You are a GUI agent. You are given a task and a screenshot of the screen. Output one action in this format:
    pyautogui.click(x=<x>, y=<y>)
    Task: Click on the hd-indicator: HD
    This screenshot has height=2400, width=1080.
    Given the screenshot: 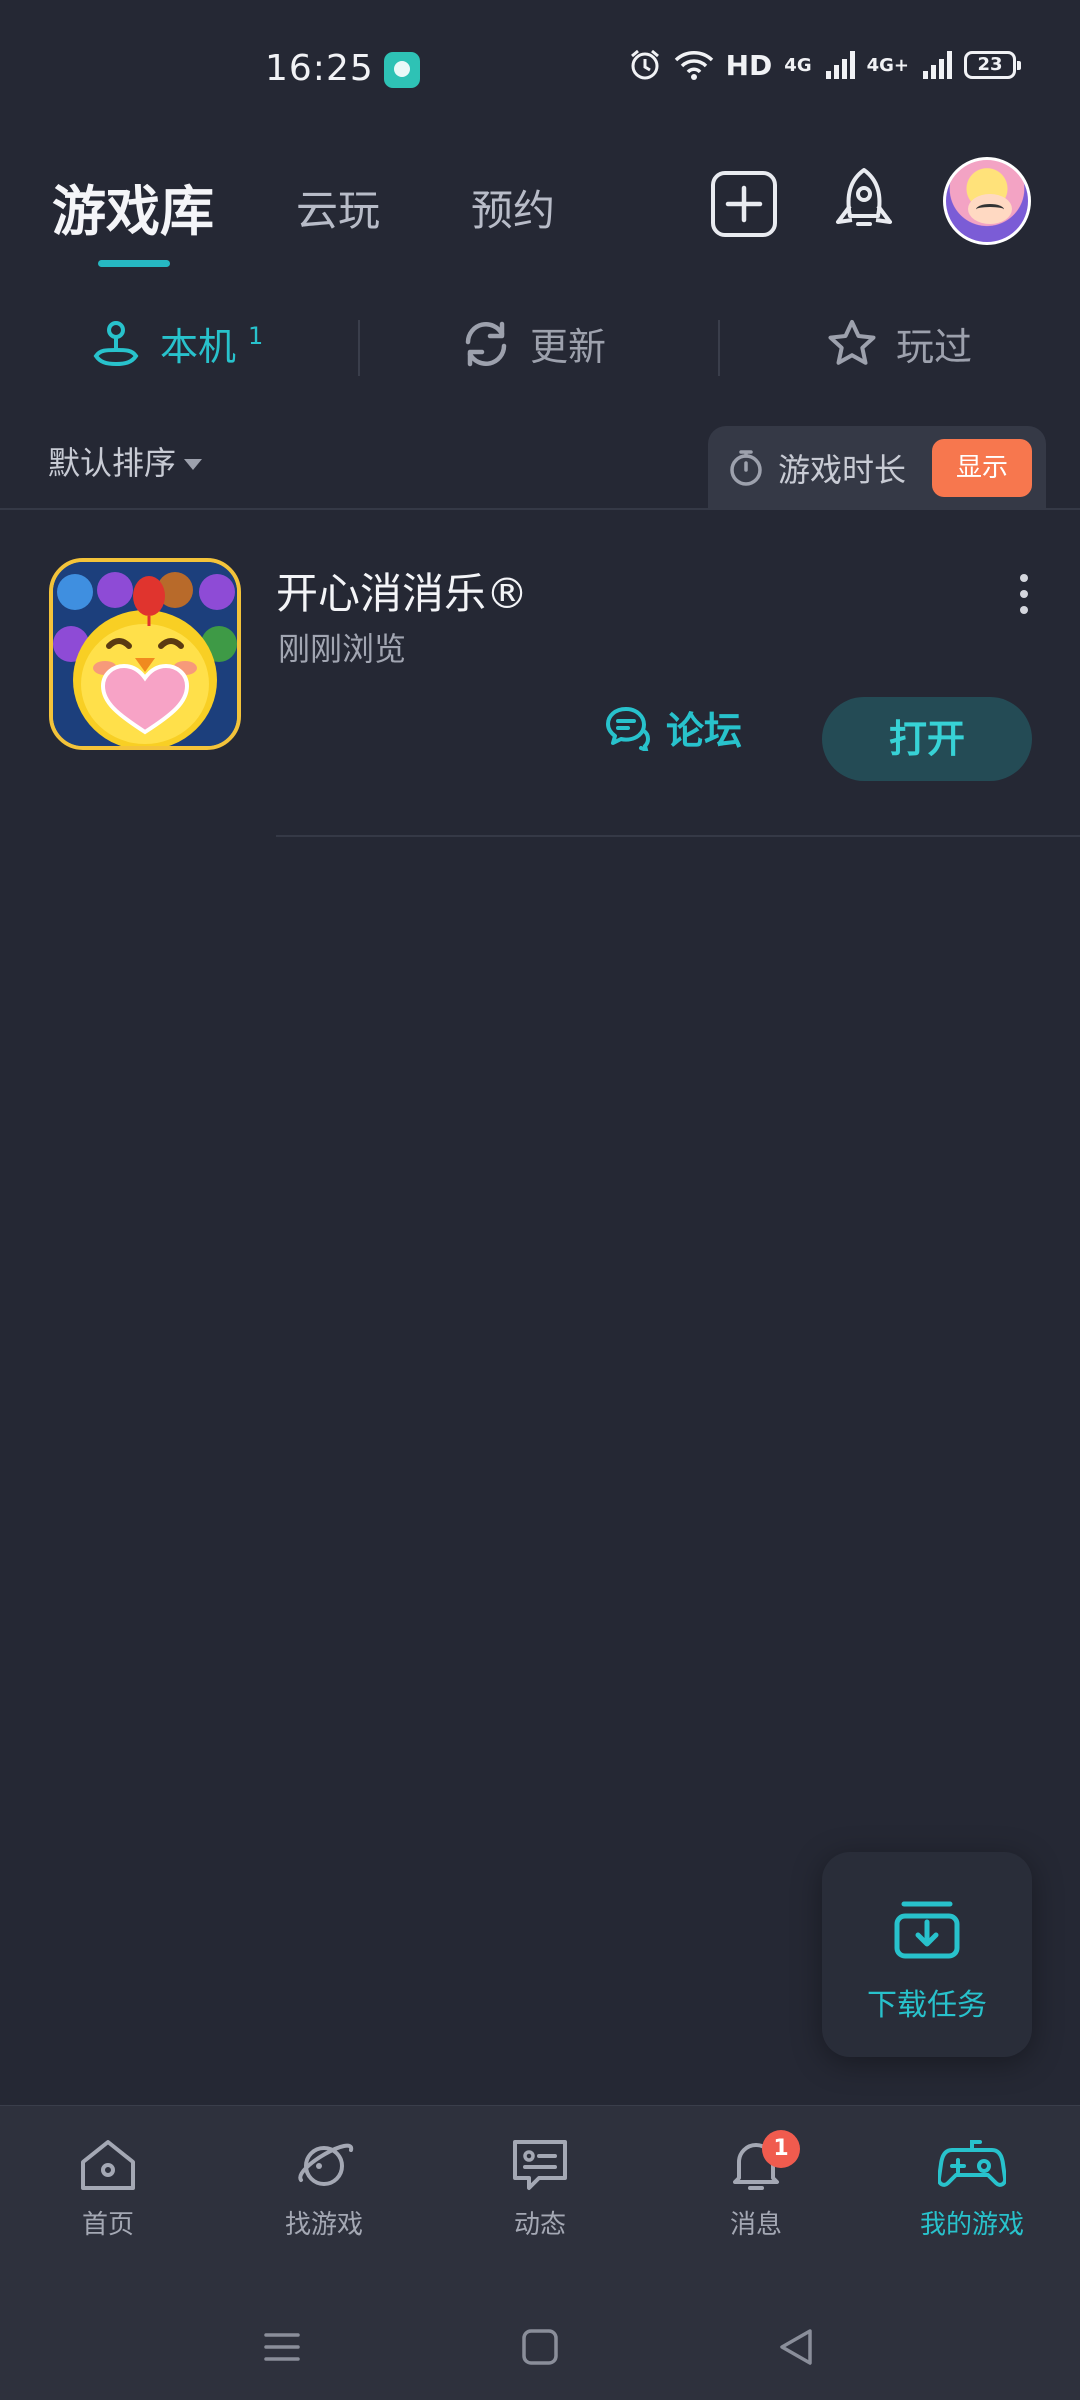 What is the action you would take?
    pyautogui.click(x=749, y=65)
    